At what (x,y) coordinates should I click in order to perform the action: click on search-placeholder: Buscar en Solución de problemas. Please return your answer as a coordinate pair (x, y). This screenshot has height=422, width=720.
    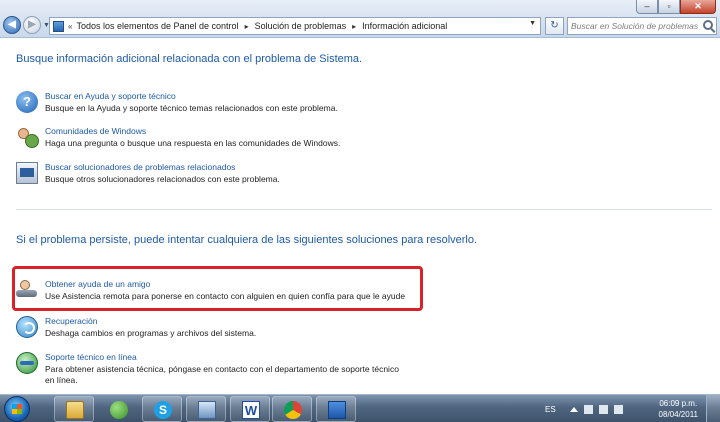
    Looking at the image, I should click on (635, 26).